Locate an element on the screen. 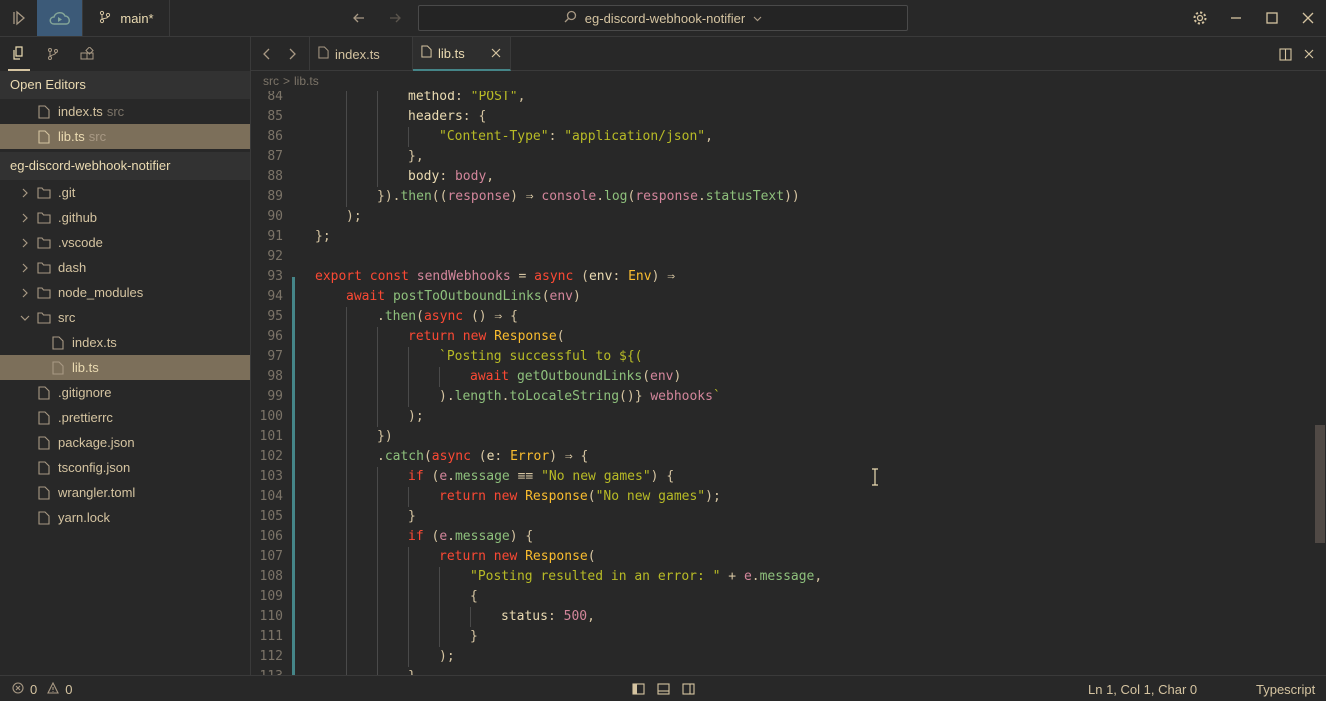  tree-item-node-modules: node_modules is located at coordinates (125, 292).